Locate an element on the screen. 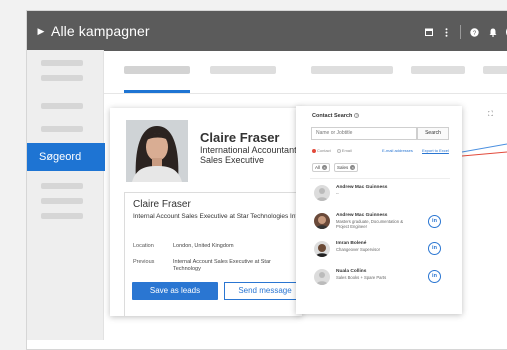  profile-title: International Accountant Sales Executive is located at coordinates (248, 155).